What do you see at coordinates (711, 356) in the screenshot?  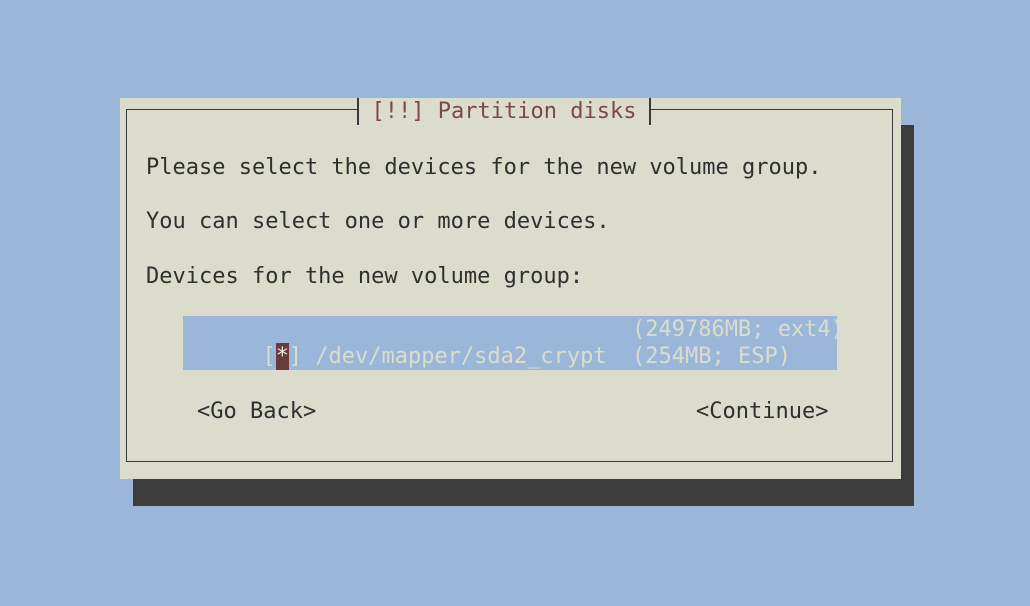 I see `device-info: (254MB; ESP)` at bounding box center [711, 356].